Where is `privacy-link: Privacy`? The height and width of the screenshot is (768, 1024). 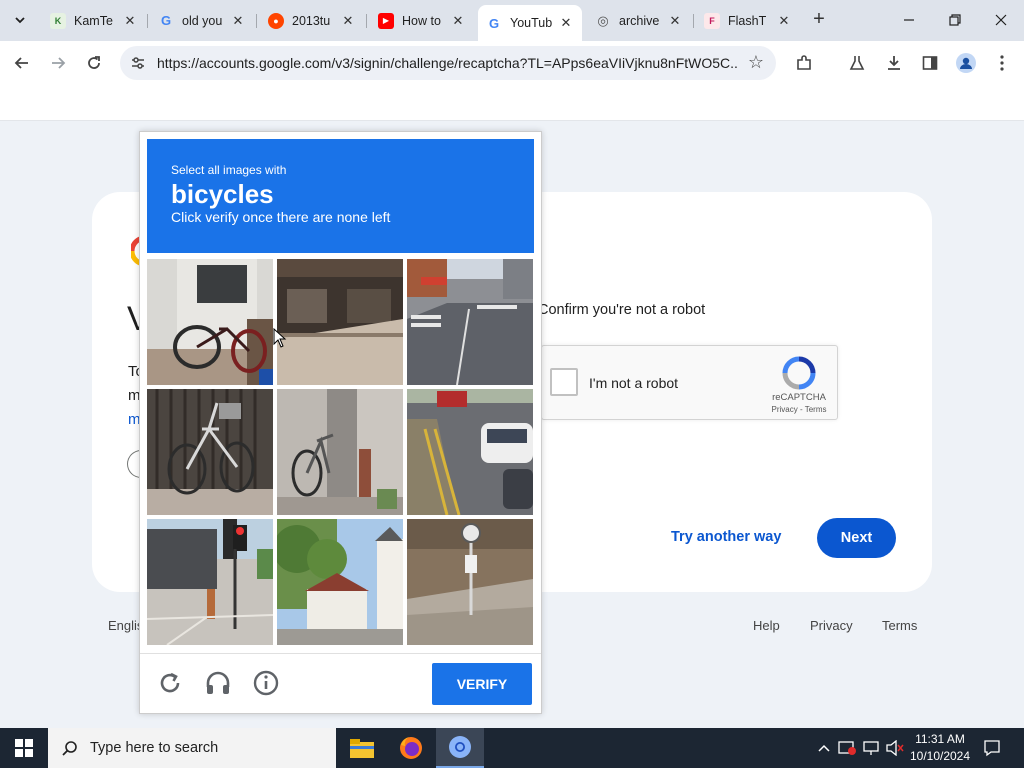 privacy-link: Privacy is located at coordinates (831, 625).